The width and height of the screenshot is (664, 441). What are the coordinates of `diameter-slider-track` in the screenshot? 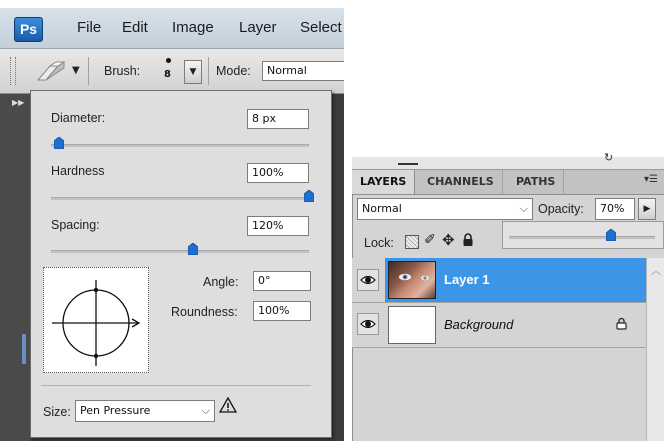 It's located at (180, 145).